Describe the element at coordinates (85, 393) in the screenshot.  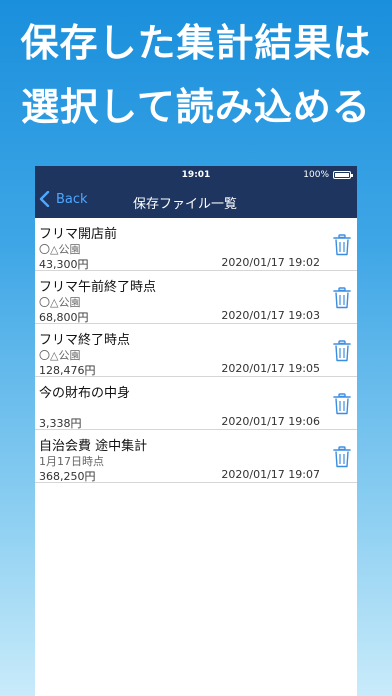
I see `file-title: 今の財布の中身` at that location.